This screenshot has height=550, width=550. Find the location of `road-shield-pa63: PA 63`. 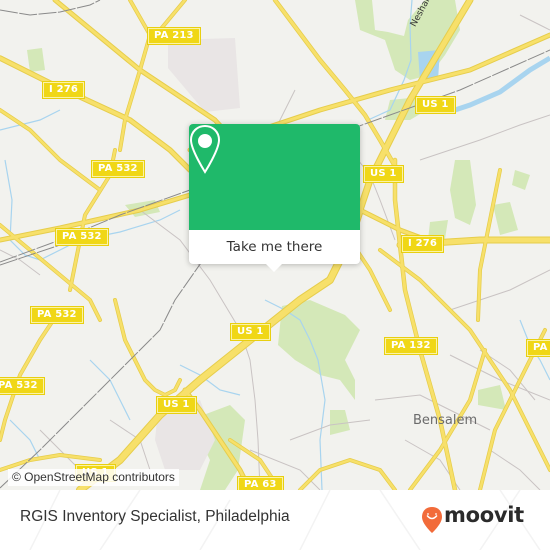

road-shield-pa63: PA 63 is located at coordinates (260, 483).